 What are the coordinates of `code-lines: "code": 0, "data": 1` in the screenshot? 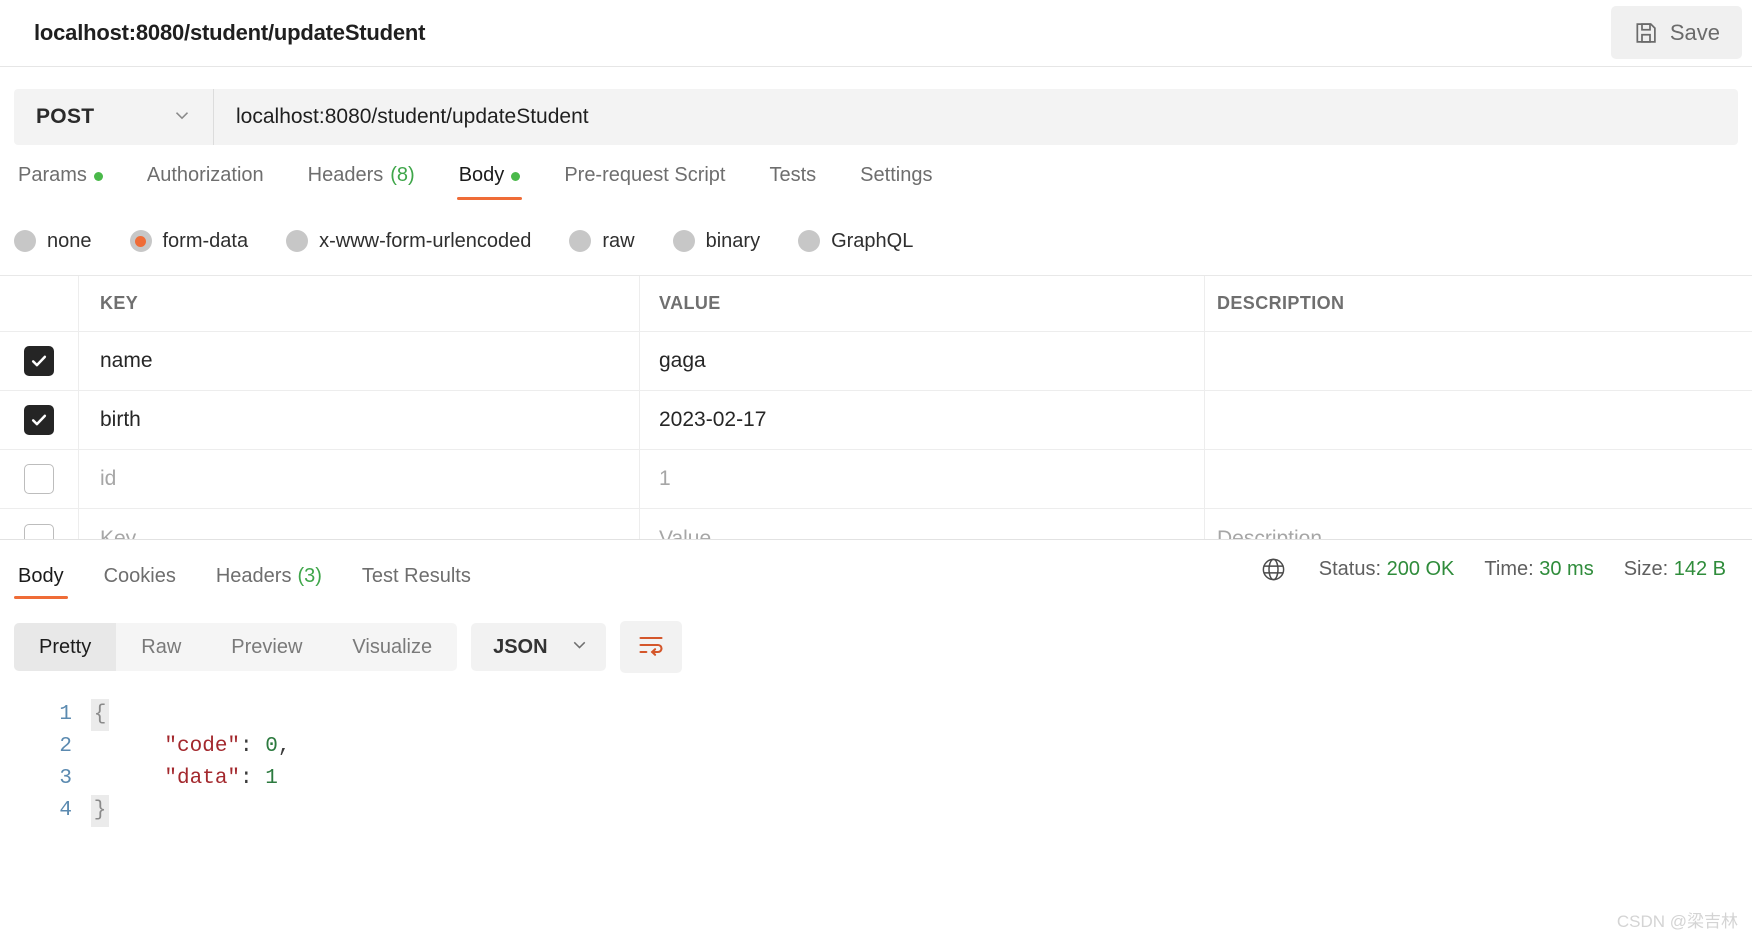 It's located at (933, 763).